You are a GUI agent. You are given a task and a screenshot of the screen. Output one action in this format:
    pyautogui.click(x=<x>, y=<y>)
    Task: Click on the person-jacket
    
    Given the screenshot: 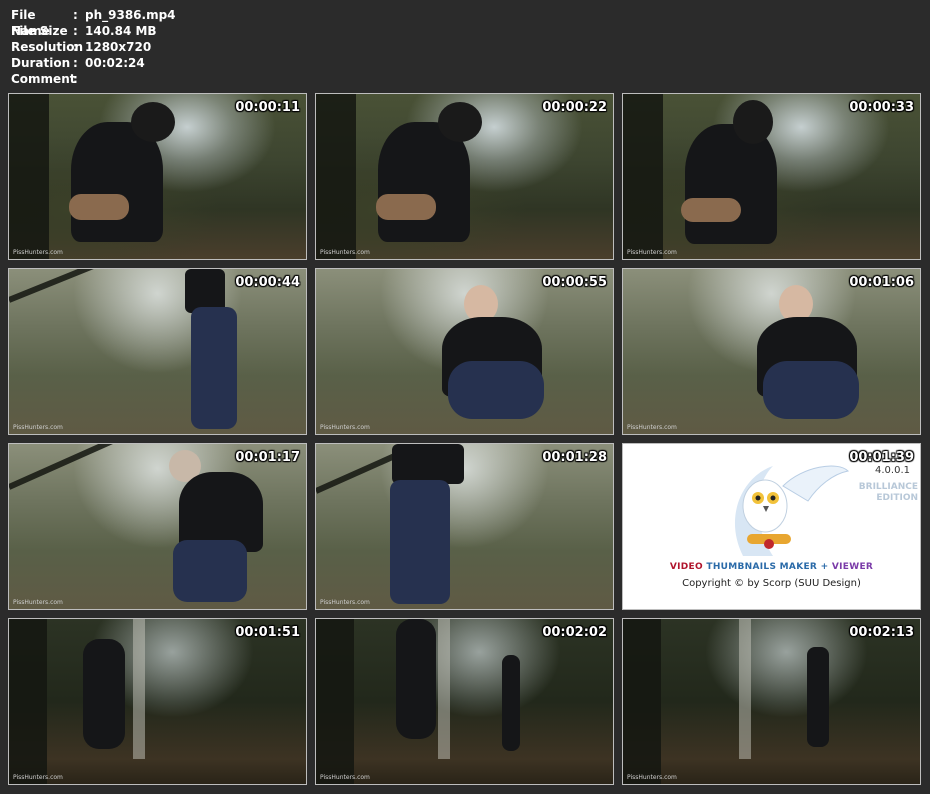 What is the action you would take?
    pyautogui.click(x=428, y=464)
    